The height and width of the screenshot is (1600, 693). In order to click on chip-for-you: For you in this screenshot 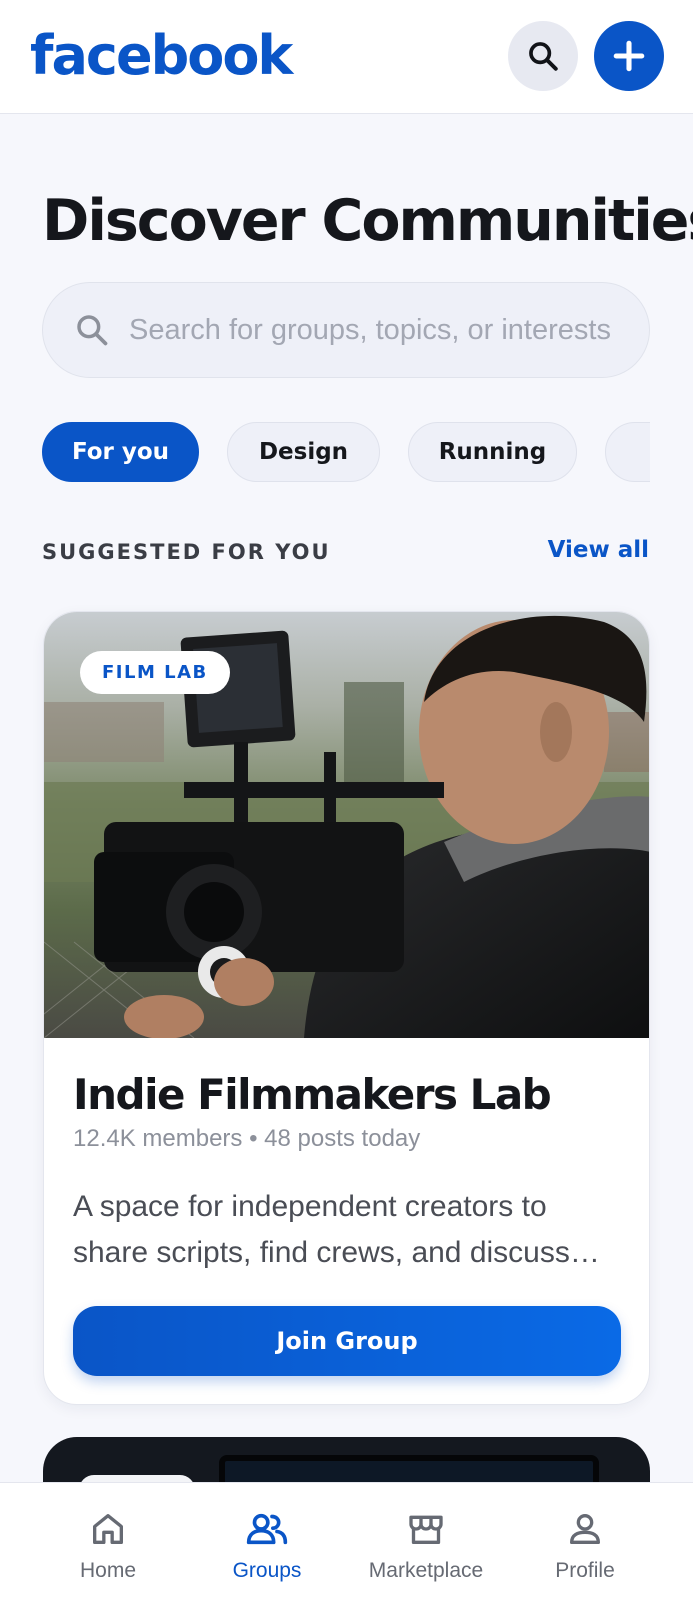, I will do `click(120, 452)`.